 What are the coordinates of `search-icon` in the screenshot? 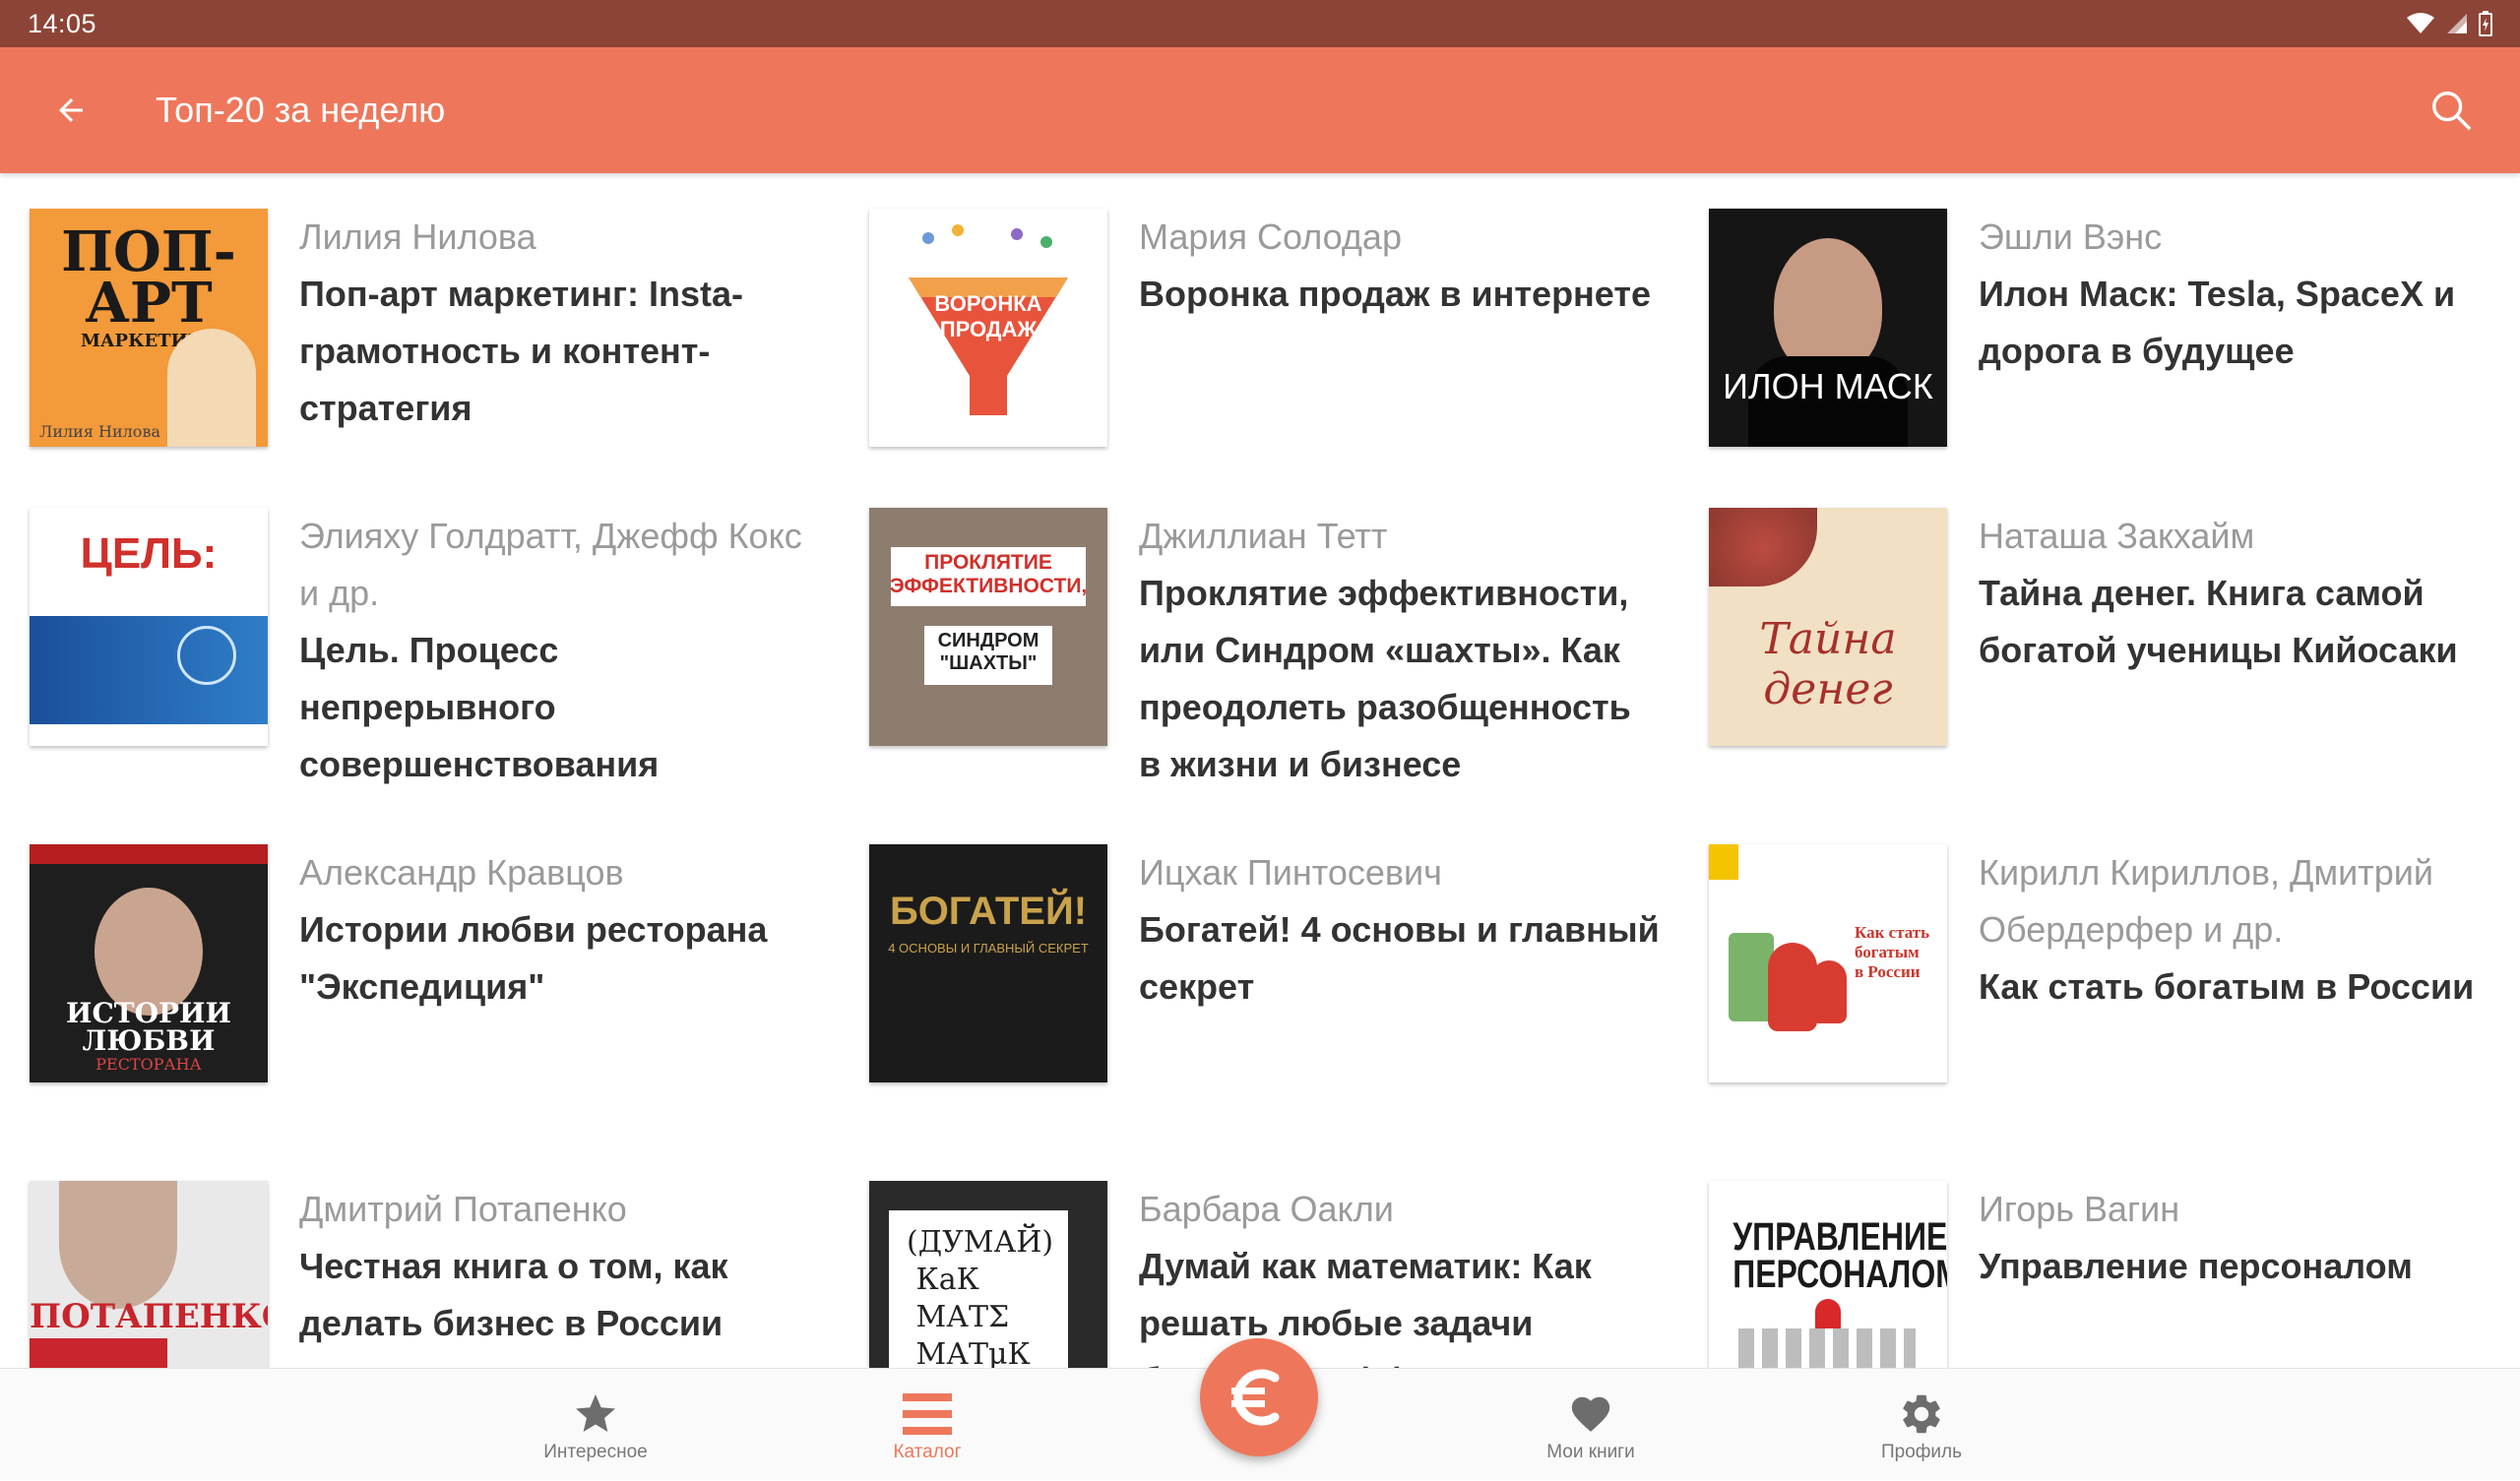 It's located at (2452, 111).